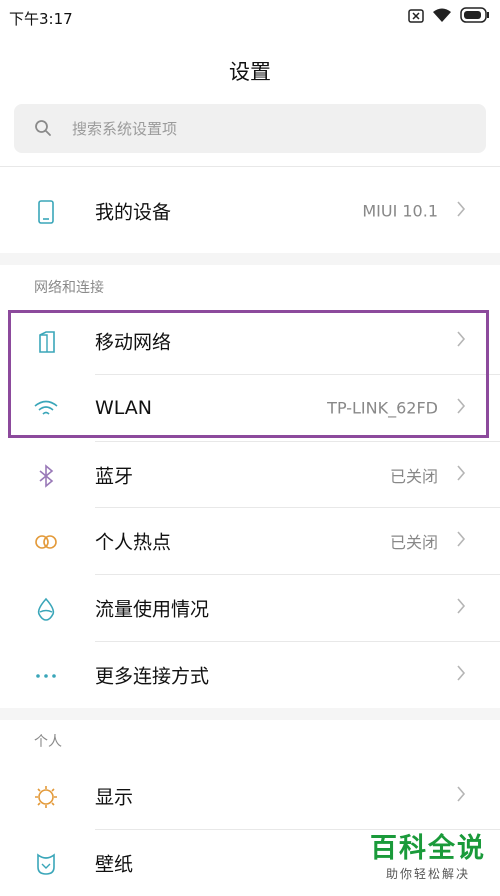 This screenshot has width=500, height=896. I want to click on section-header-personal: 个人, so click(48, 742).